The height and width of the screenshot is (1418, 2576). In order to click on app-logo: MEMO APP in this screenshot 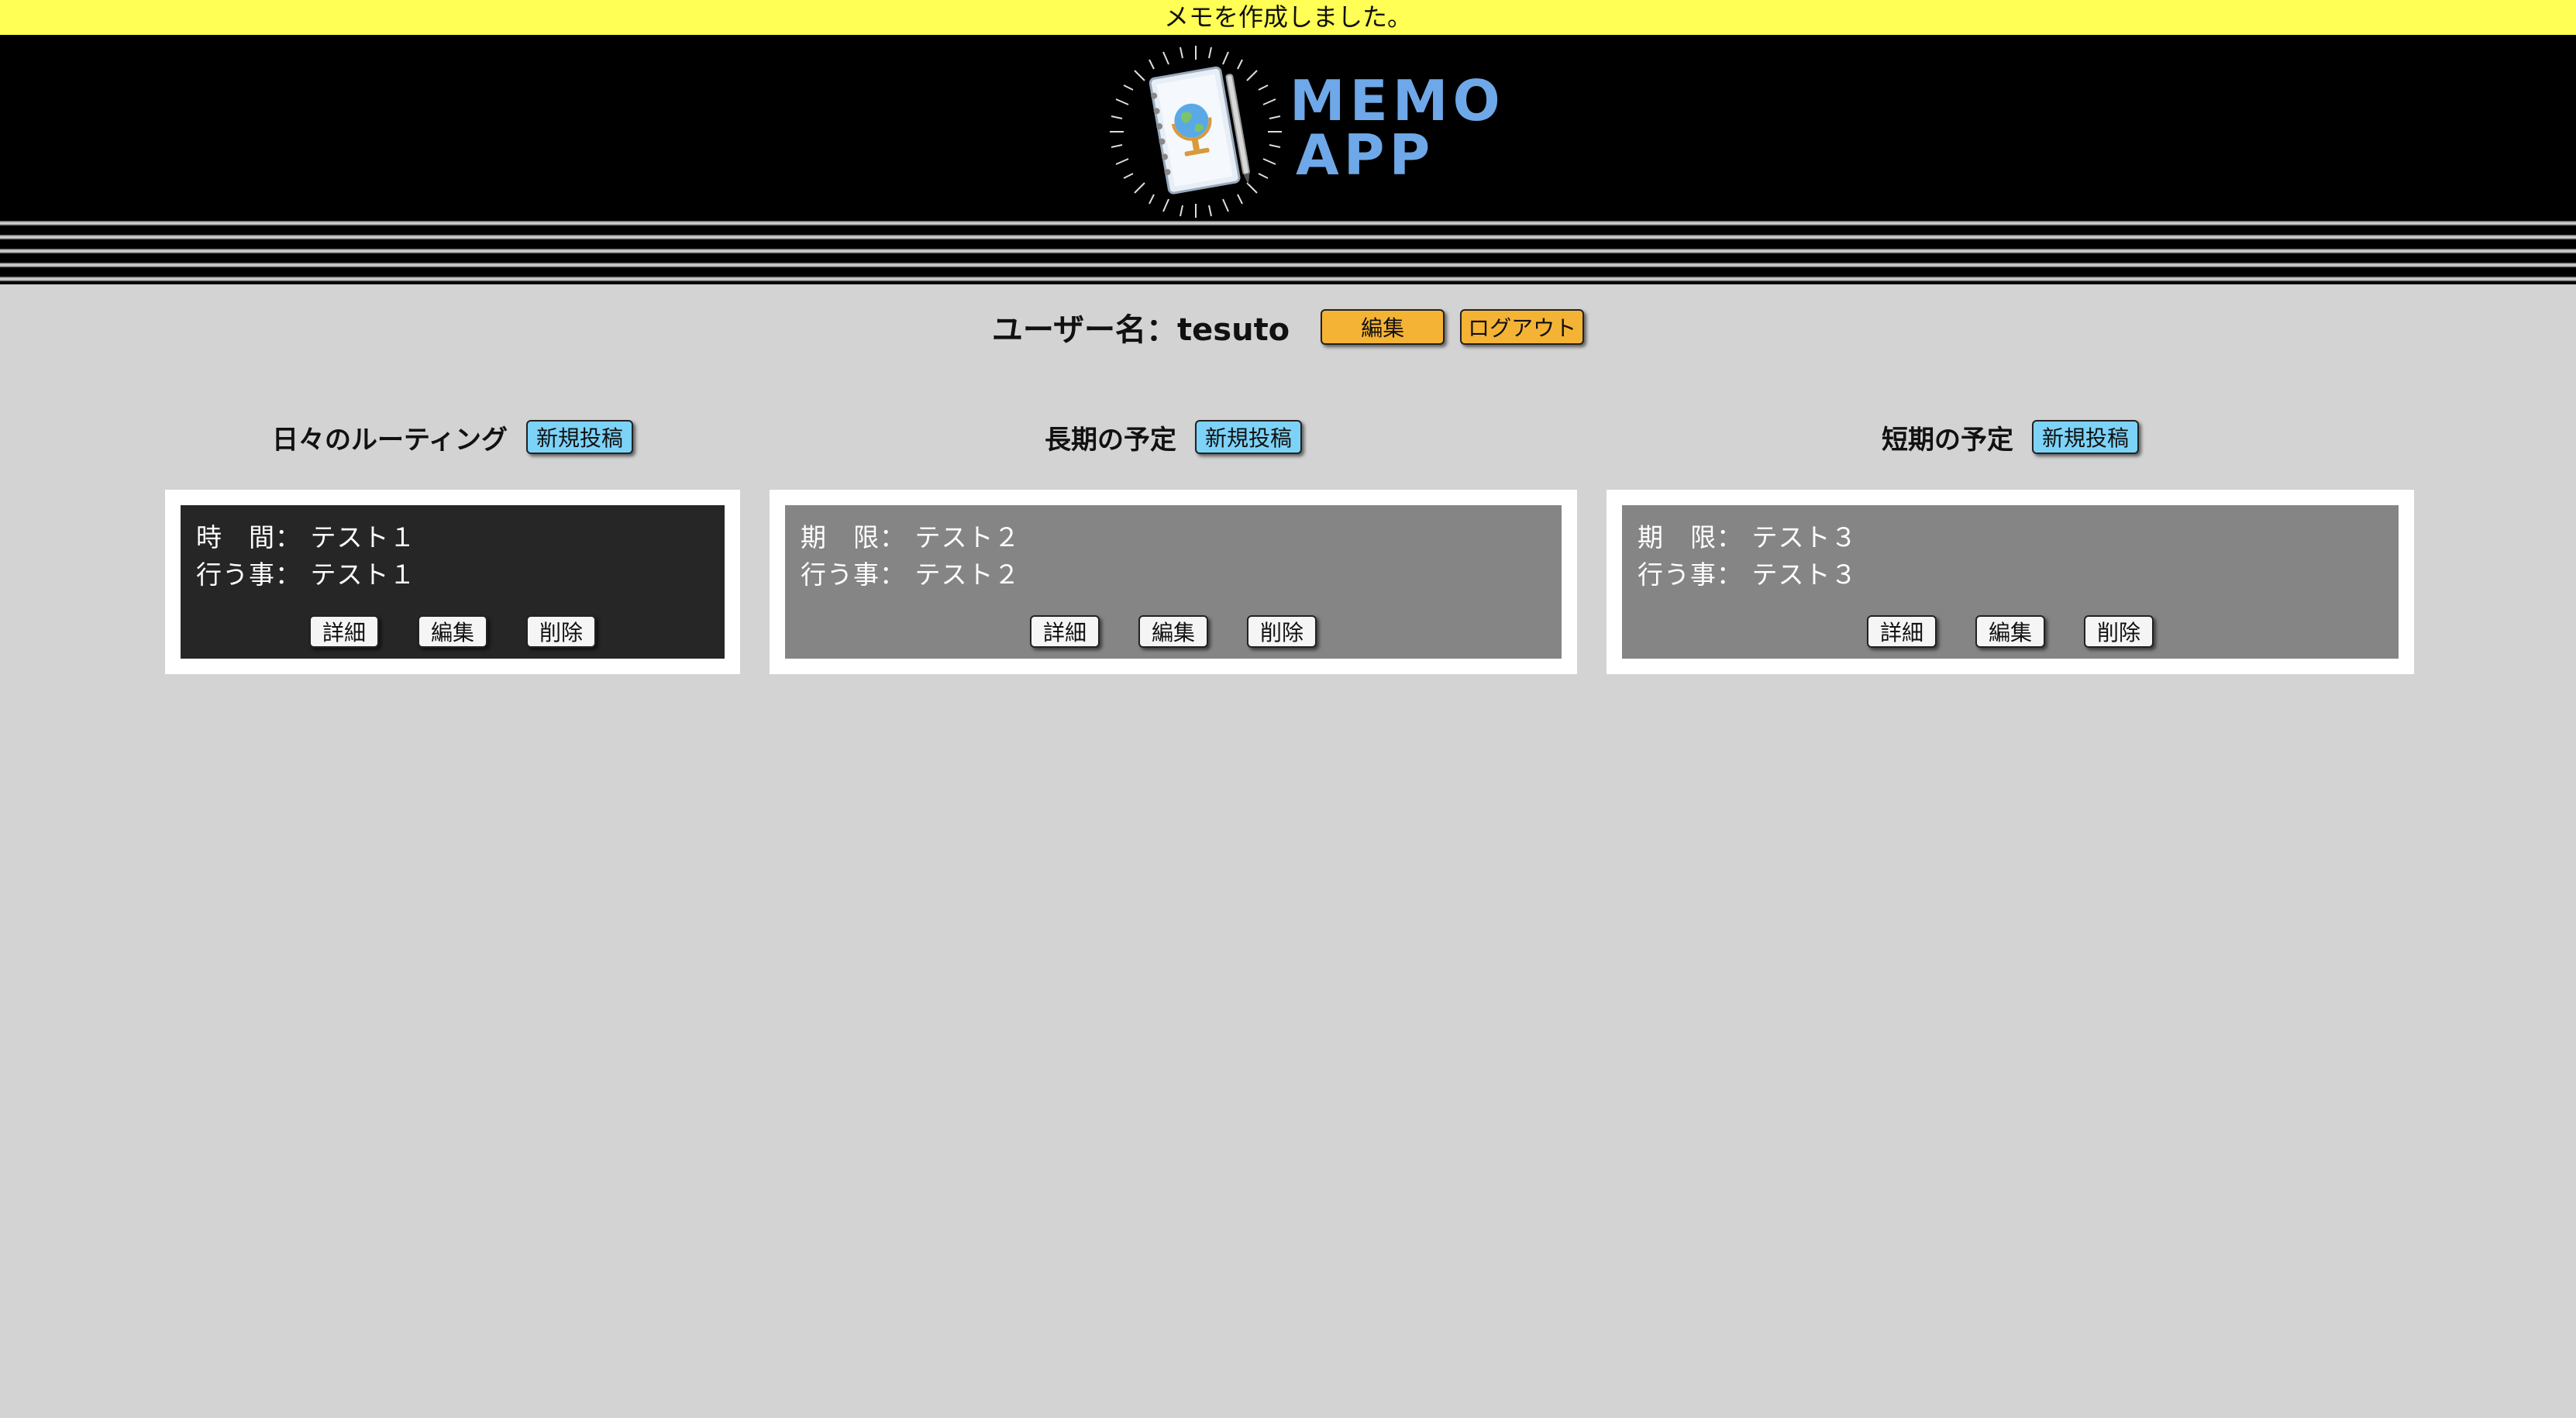, I will do `click(1303, 132)`.